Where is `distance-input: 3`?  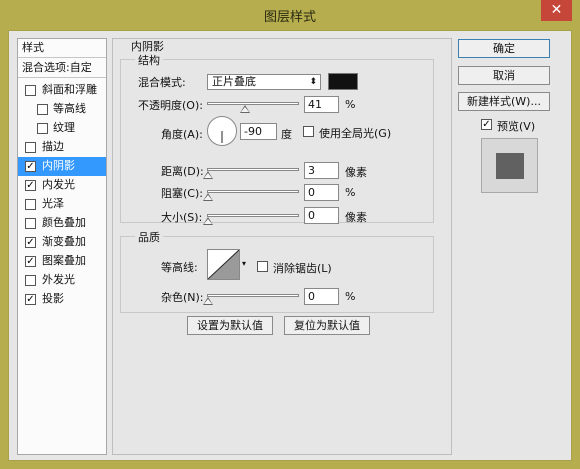
distance-input: 3 is located at coordinates (321, 170).